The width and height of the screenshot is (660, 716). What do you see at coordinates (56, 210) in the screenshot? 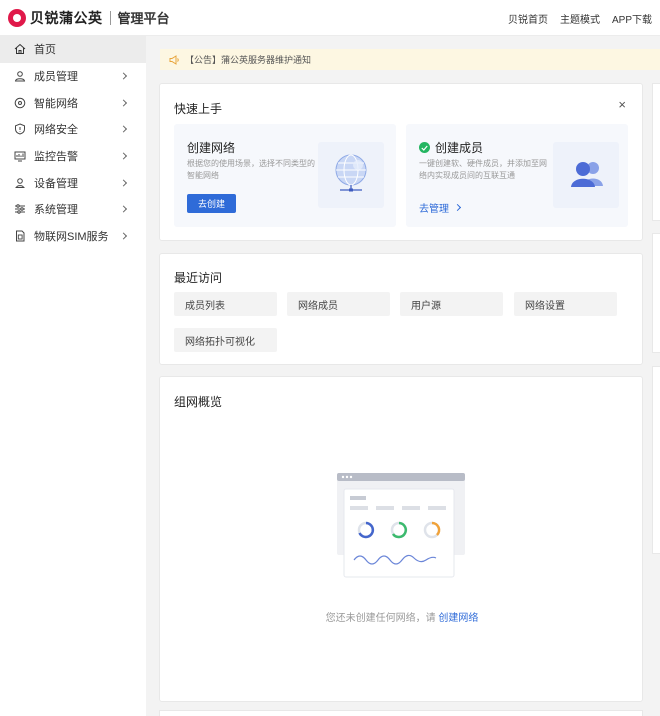
I see `sidebar-item-label: 系统管理` at bounding box center [56, 210].